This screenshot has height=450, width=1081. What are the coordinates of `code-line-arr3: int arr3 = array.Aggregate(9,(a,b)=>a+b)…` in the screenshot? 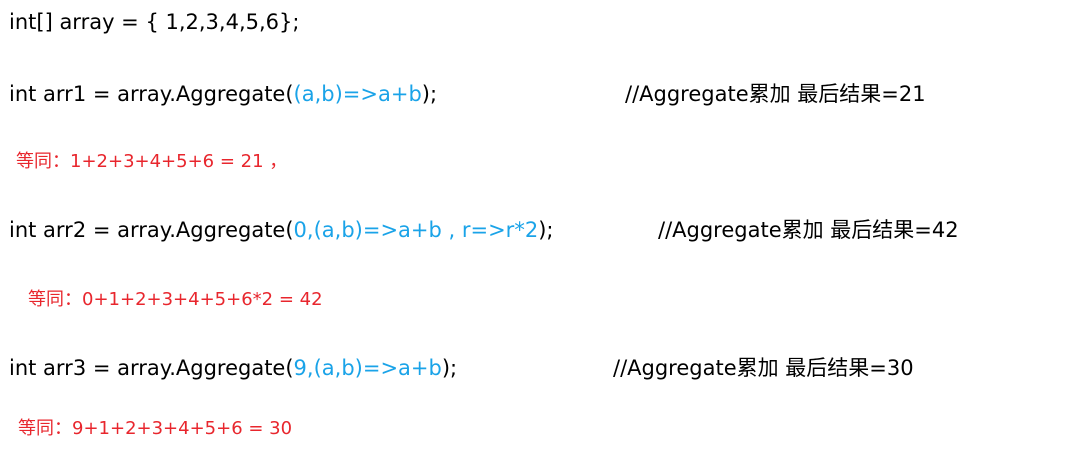 It's located at (233, 368).